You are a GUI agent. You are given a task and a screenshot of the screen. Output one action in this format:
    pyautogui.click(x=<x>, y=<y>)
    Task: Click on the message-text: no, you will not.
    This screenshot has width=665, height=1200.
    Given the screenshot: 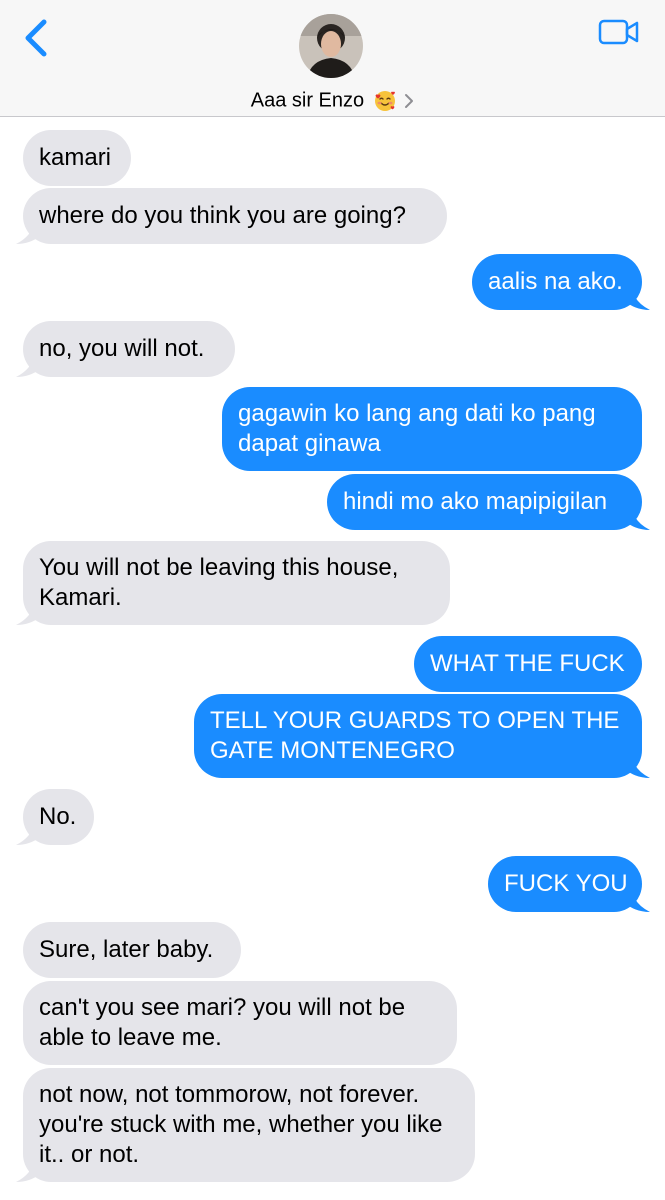 What is the action you would take?
    pyautogui.click(x=122, y=348)
    